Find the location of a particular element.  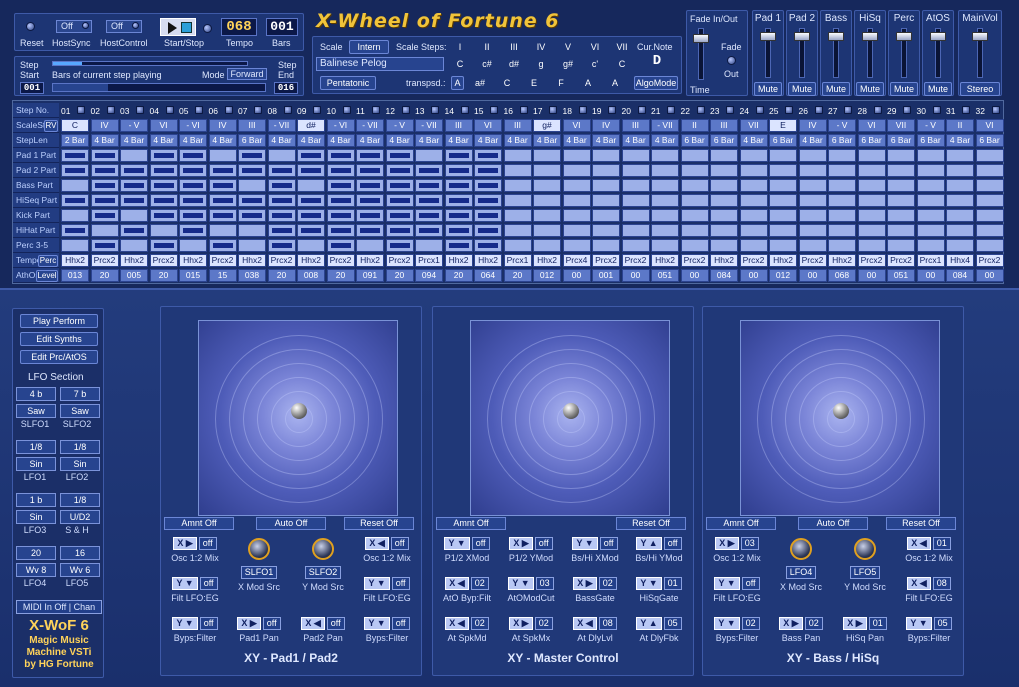

seq-cell-steplen-14: 4 Bar is located at coordinates (458, 140).